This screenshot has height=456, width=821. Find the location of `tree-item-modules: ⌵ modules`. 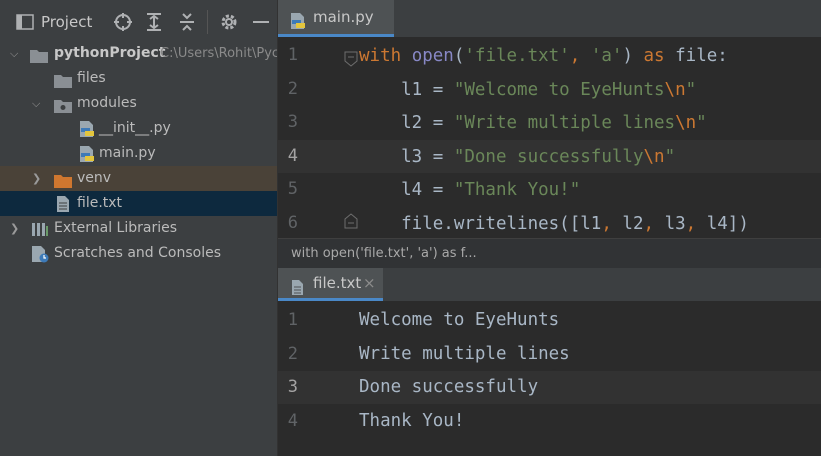

tree-item-modules: ⌵ modules is located at coordinates (138, 103).